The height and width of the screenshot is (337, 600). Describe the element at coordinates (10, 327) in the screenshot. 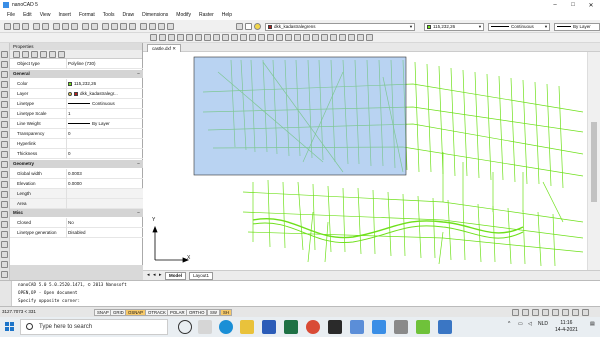

I see `start-button` at that location.